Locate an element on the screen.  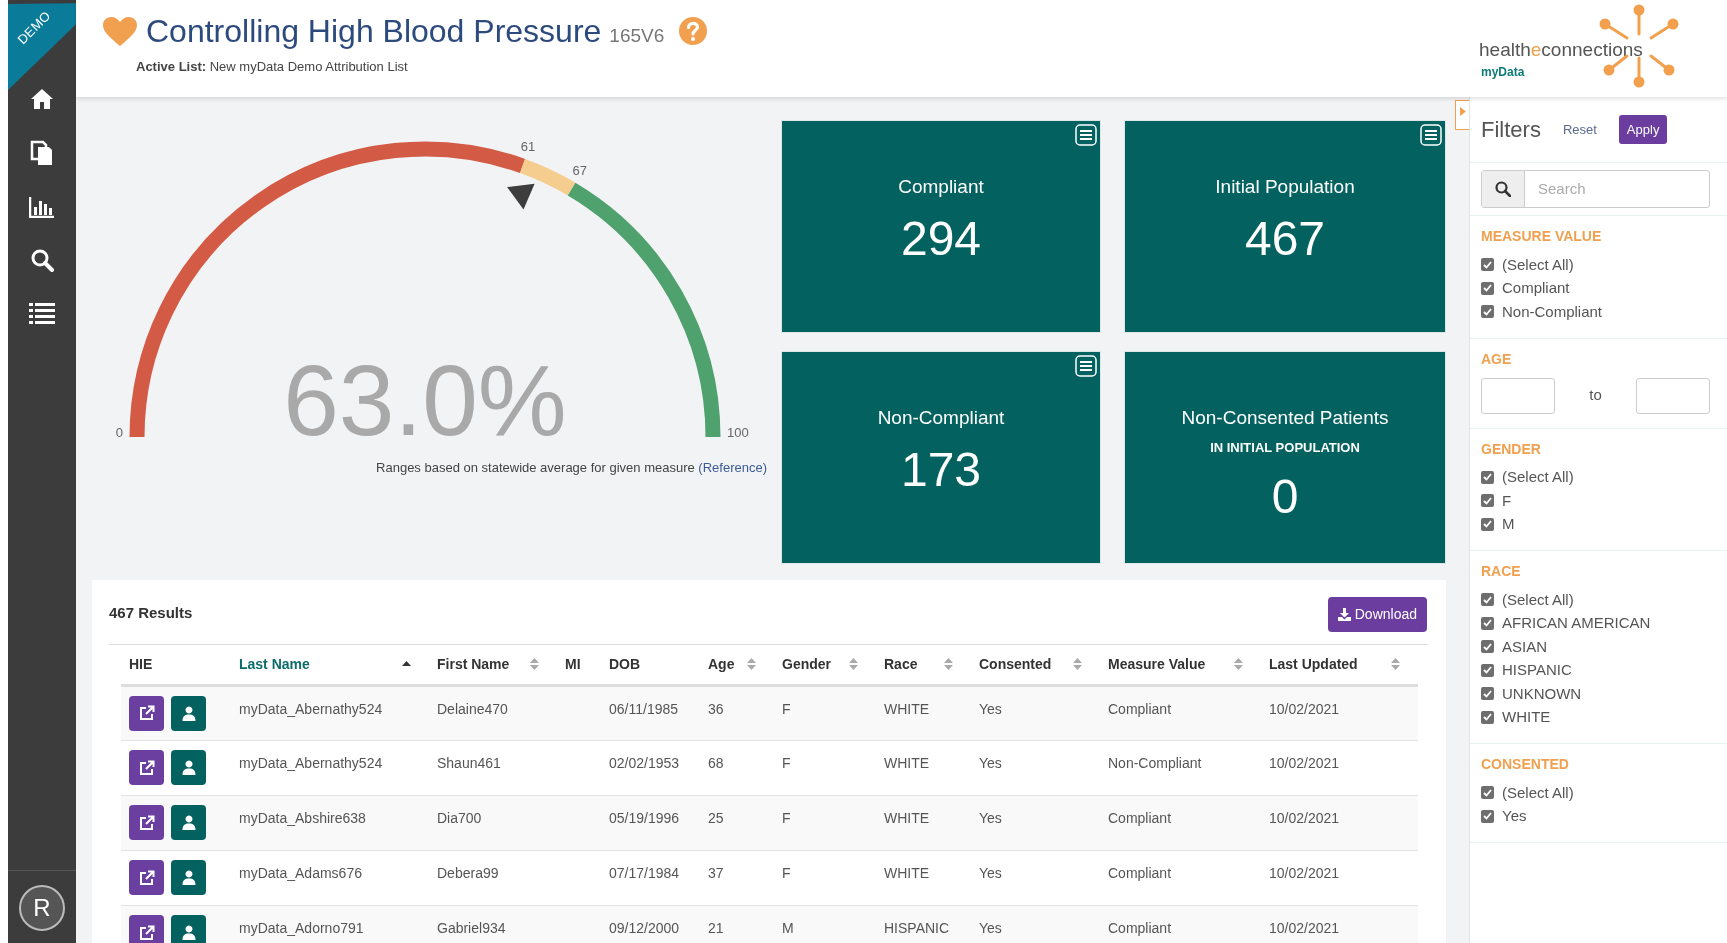
person-icon is located at coordinates (188, 713).